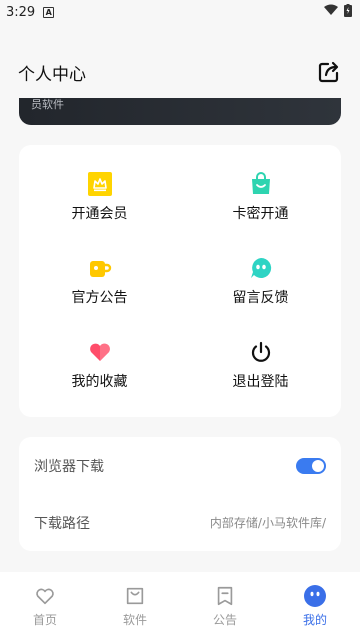 The width and height of the screenshot is (360, 640). Describe the element at coordinates (134, 620) in the screenshot. I see `tab-label: 软件` at that location.